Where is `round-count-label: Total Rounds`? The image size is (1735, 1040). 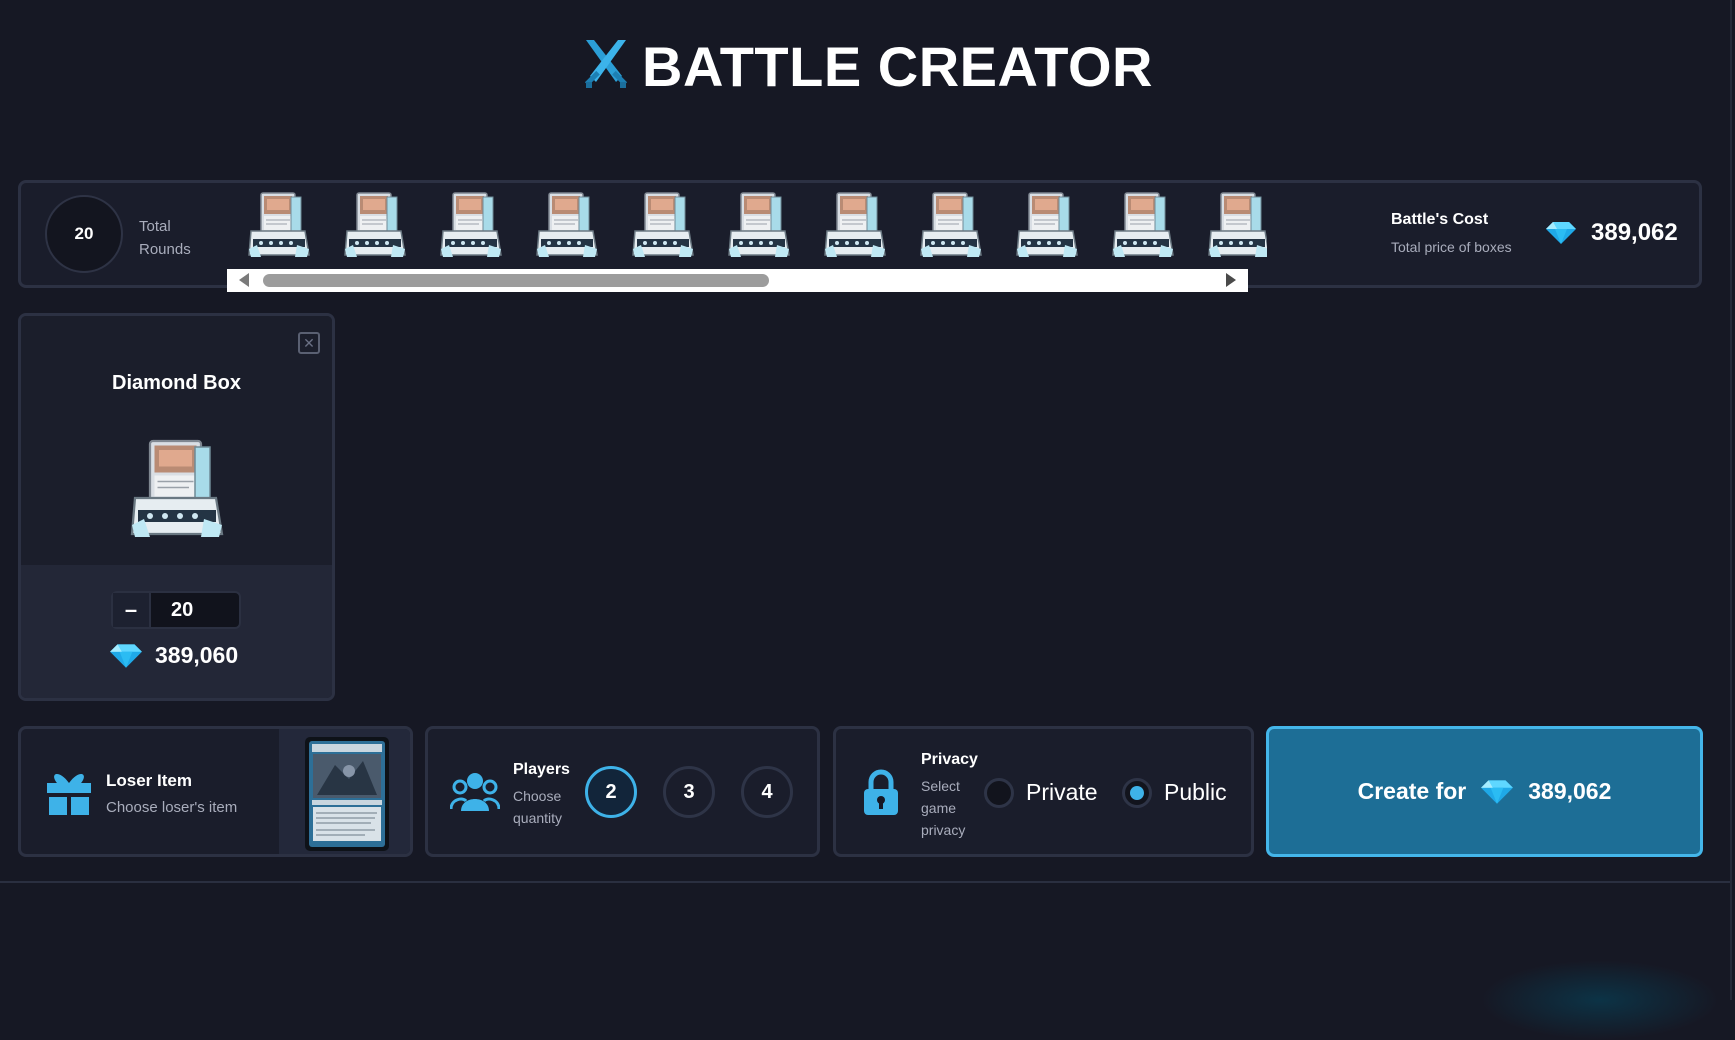 round-count-label: Total Rounds is located at coordinates (165, 238).